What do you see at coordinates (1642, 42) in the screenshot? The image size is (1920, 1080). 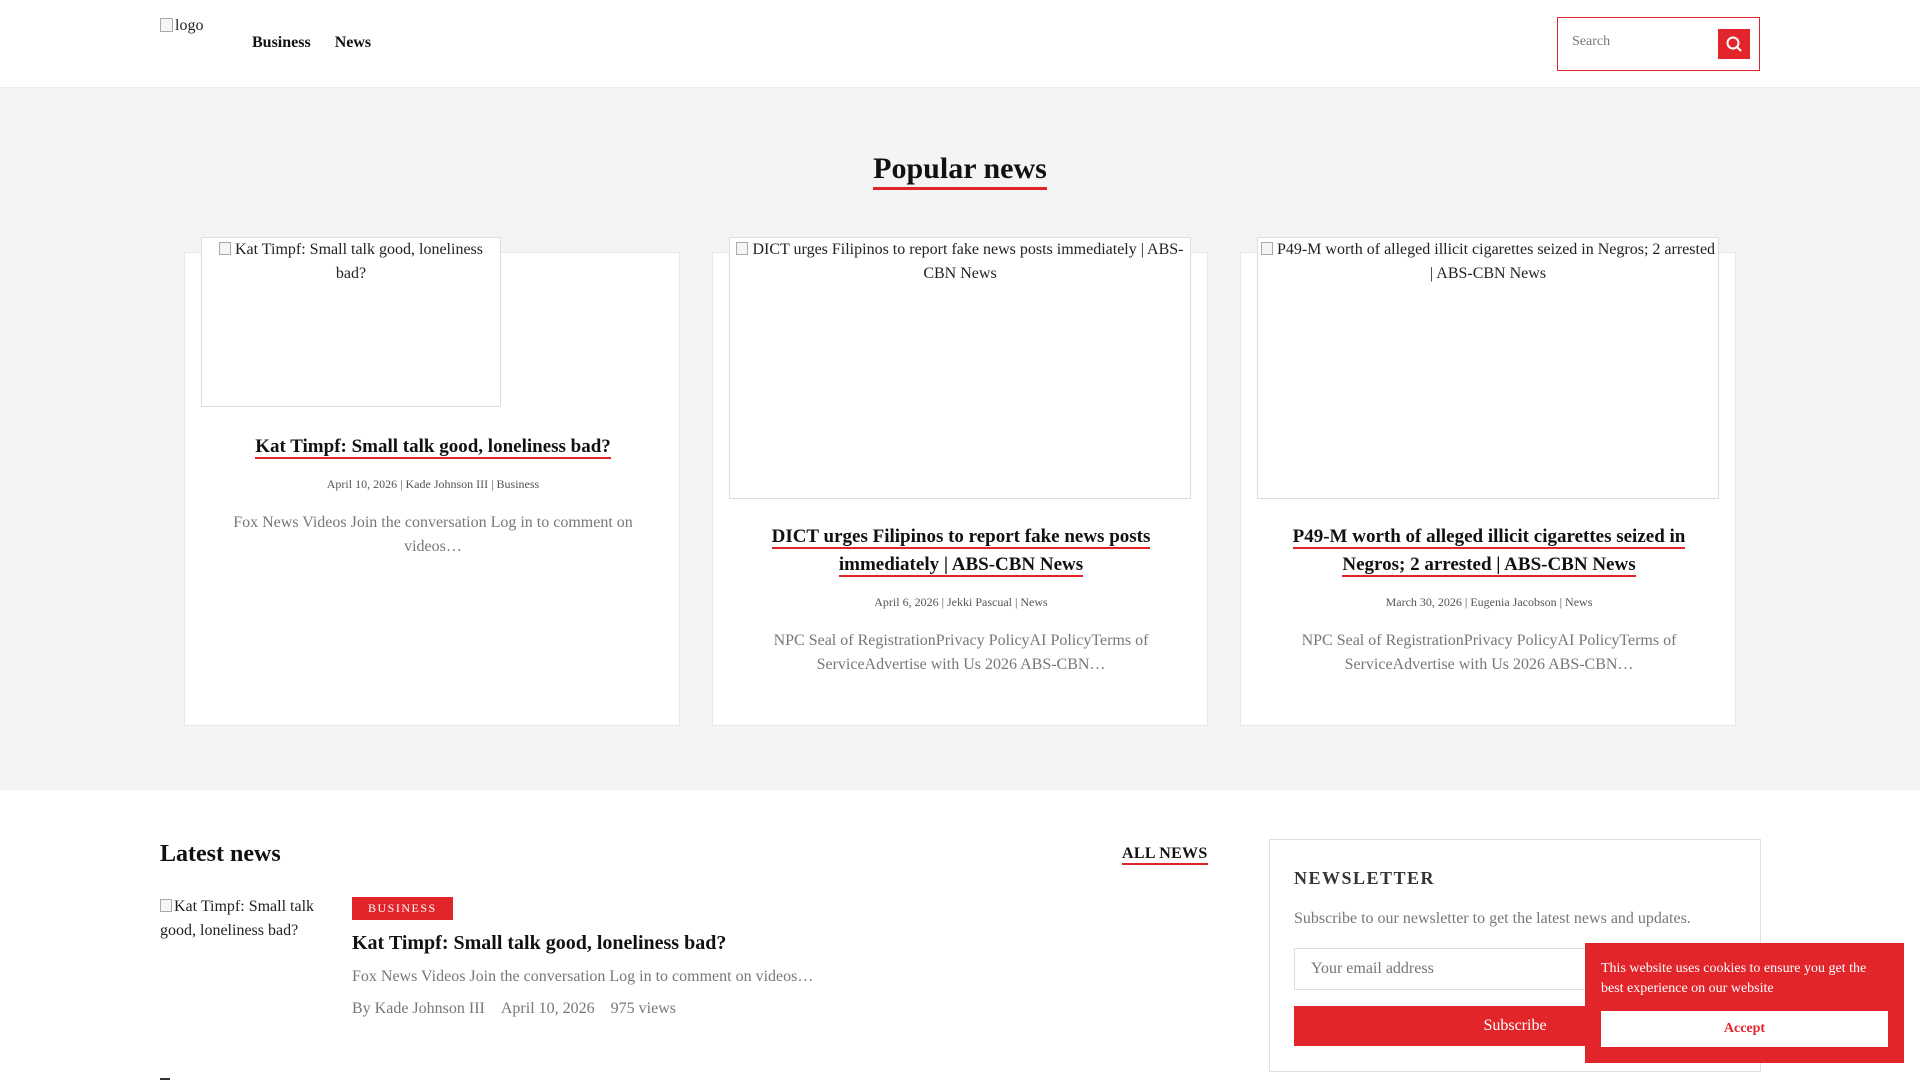 I see `search-input` at bounding box center [1642, 42].